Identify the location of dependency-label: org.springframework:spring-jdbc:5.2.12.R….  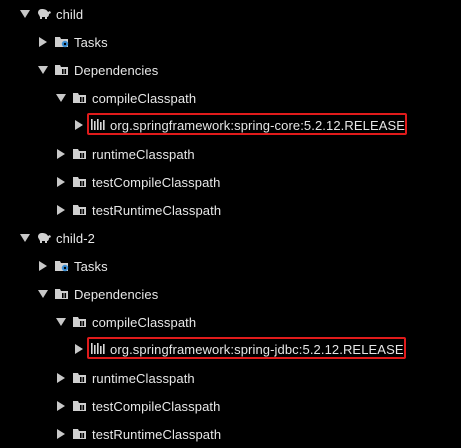
(257, 349).